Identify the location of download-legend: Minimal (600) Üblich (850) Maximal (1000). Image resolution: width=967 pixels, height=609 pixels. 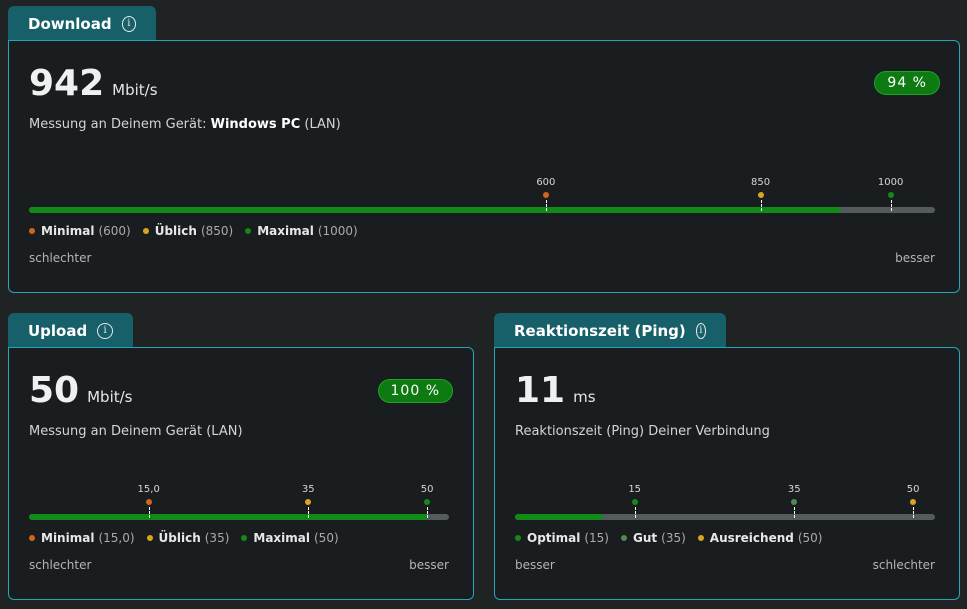
(199, 231).